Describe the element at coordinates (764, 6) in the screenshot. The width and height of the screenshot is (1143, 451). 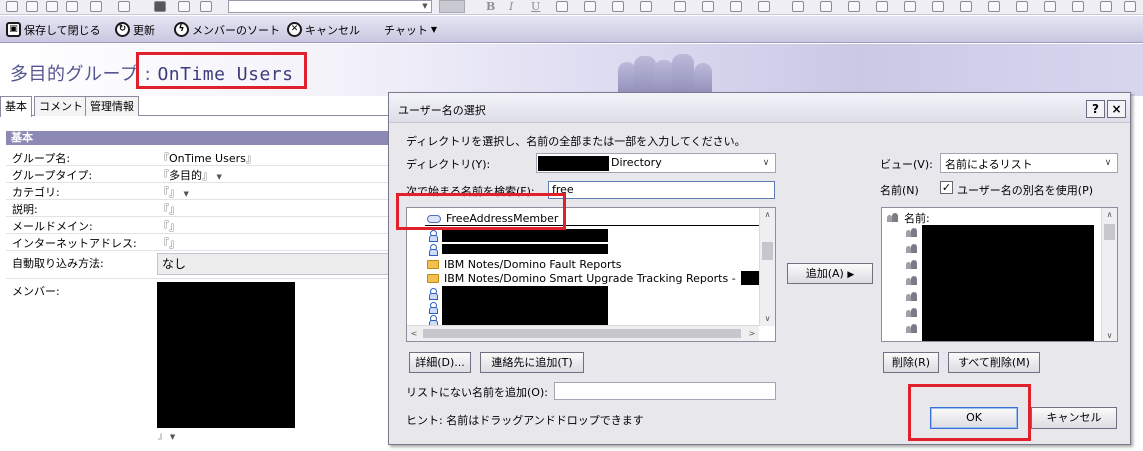
I see `justify-icon` at that location.